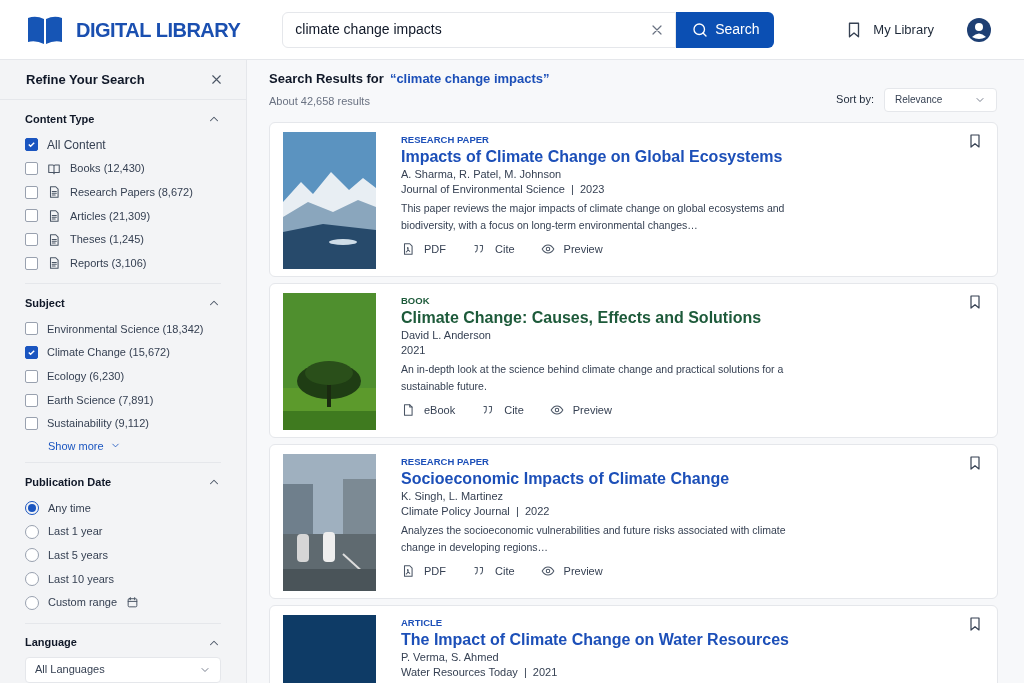 This screenshot has width=1024, height=683. I want to click on section-heading: Language, so click(51, 643).